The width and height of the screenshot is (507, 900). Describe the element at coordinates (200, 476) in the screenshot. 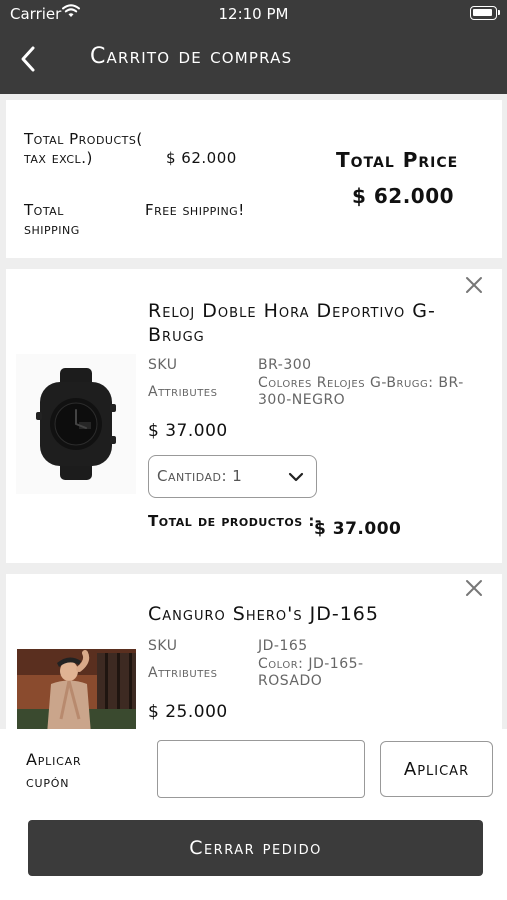

I see `quantity-label: Cantidad: 1` at that location.